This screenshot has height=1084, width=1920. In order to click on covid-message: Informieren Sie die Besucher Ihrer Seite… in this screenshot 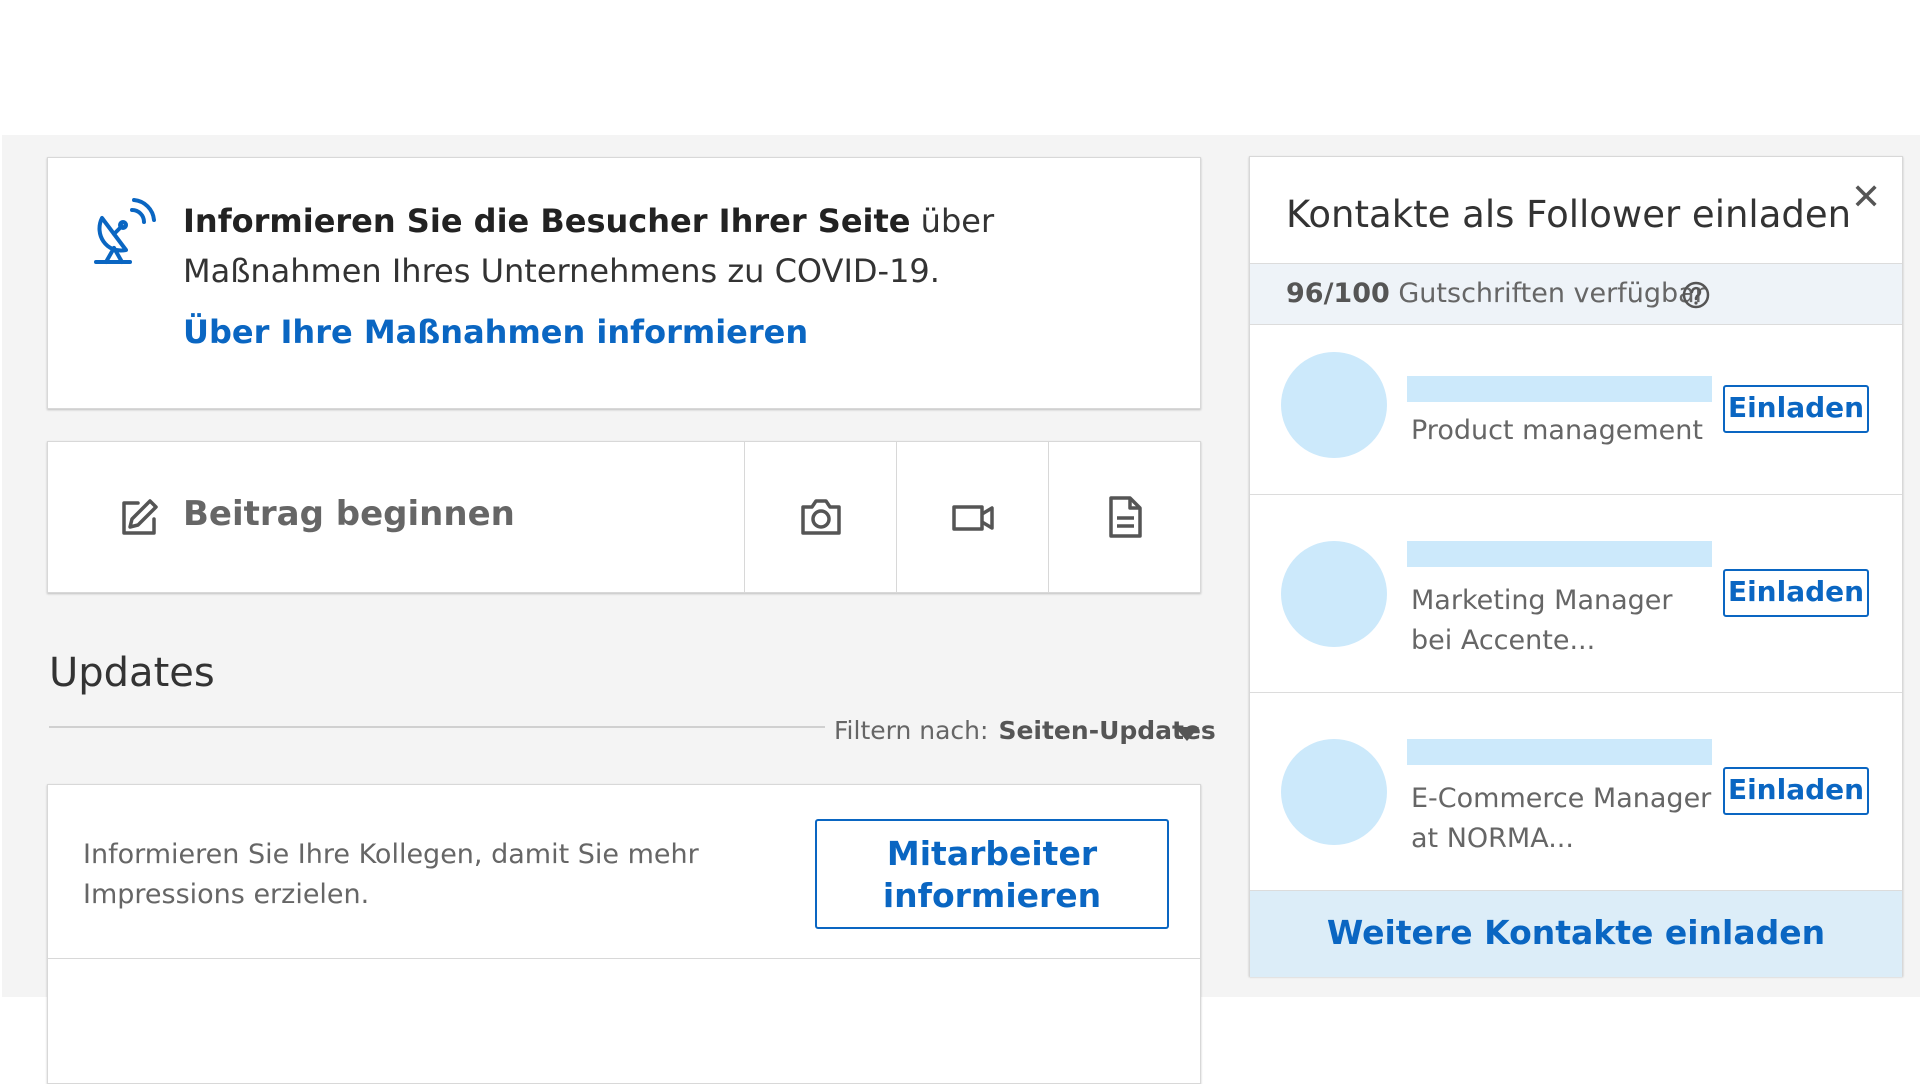, I will do `click(673, 246)`.